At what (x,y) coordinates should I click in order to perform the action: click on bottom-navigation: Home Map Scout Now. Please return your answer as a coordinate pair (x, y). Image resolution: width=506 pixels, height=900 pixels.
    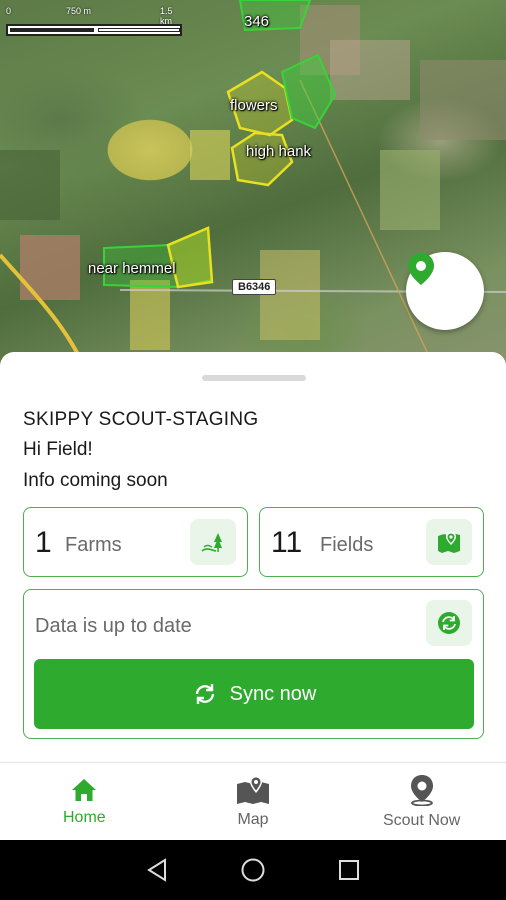
    Looking at the image, I should click on (253, 801).